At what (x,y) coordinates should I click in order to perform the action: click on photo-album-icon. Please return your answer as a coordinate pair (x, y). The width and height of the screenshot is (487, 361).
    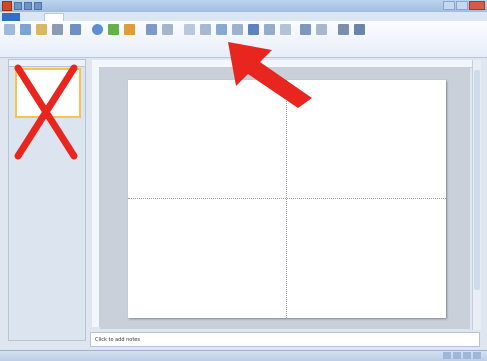
    Looking at the image, I should click on (75, 29).